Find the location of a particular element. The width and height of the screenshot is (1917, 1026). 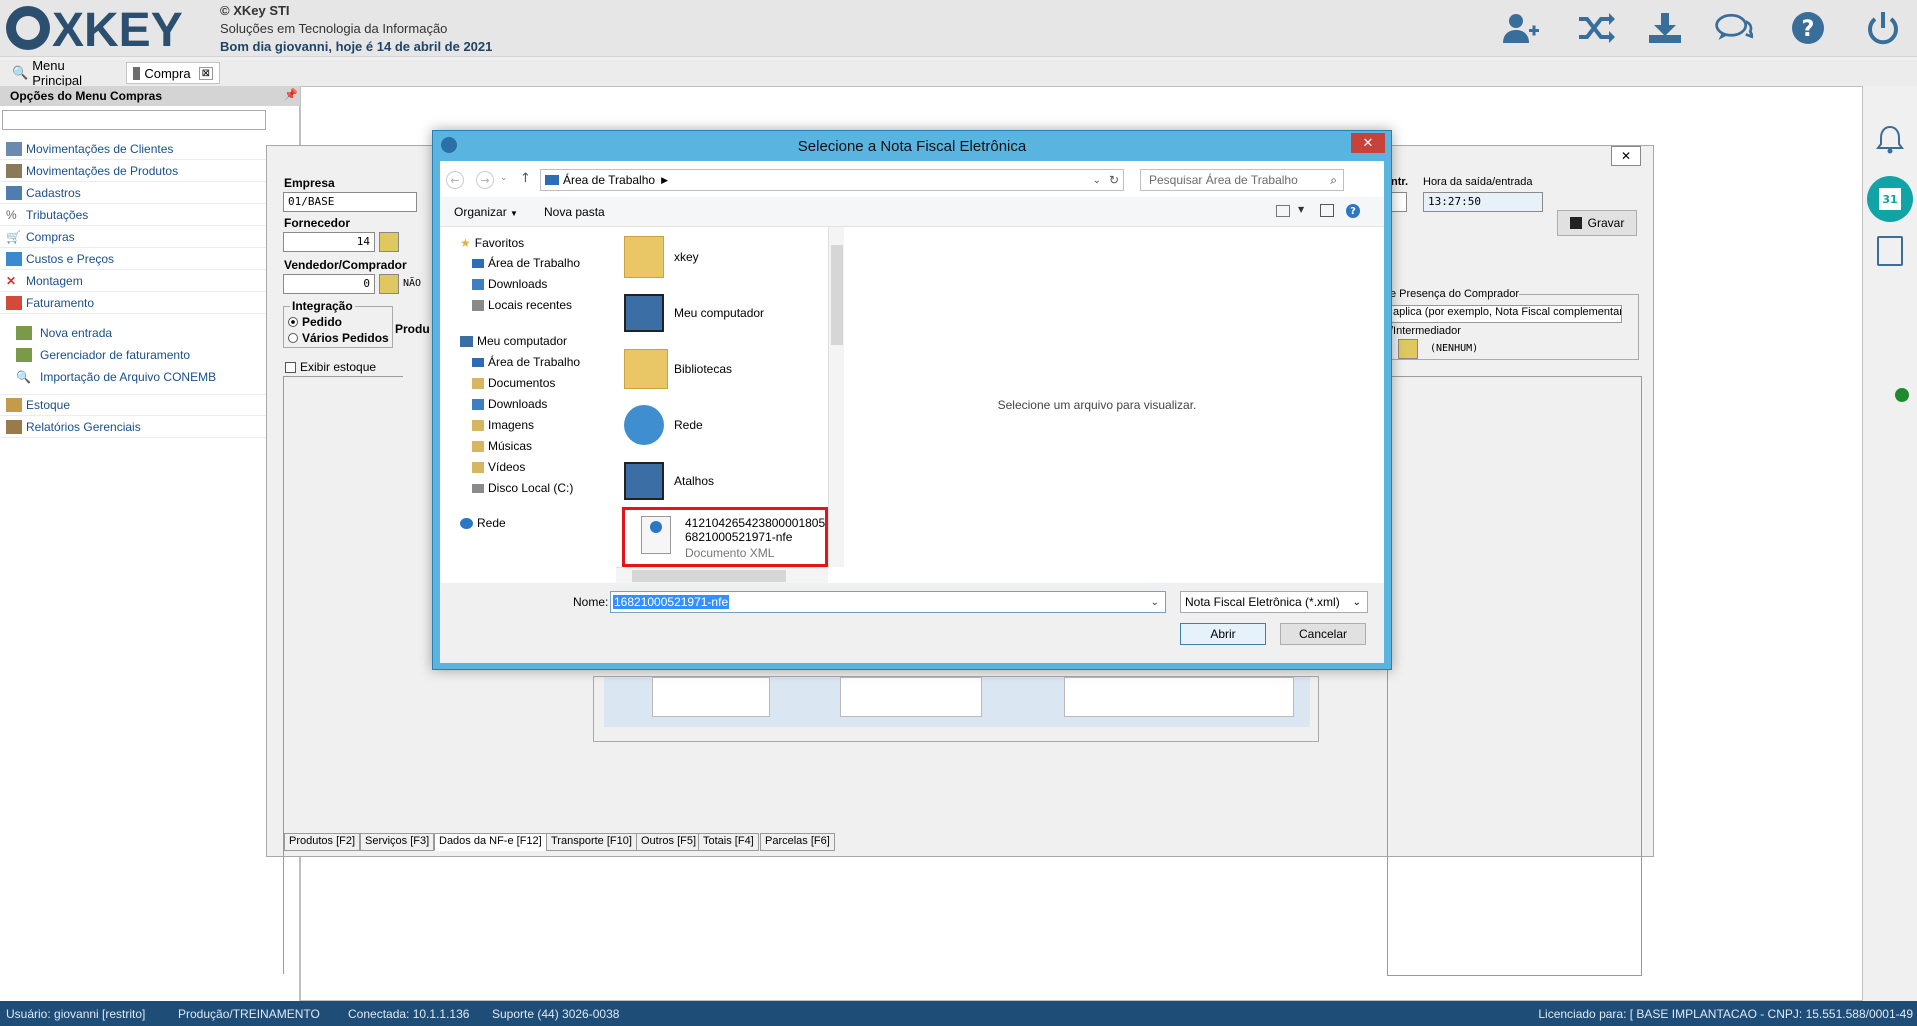

vendedor-input: 0 is located at coordinates (329, 284).